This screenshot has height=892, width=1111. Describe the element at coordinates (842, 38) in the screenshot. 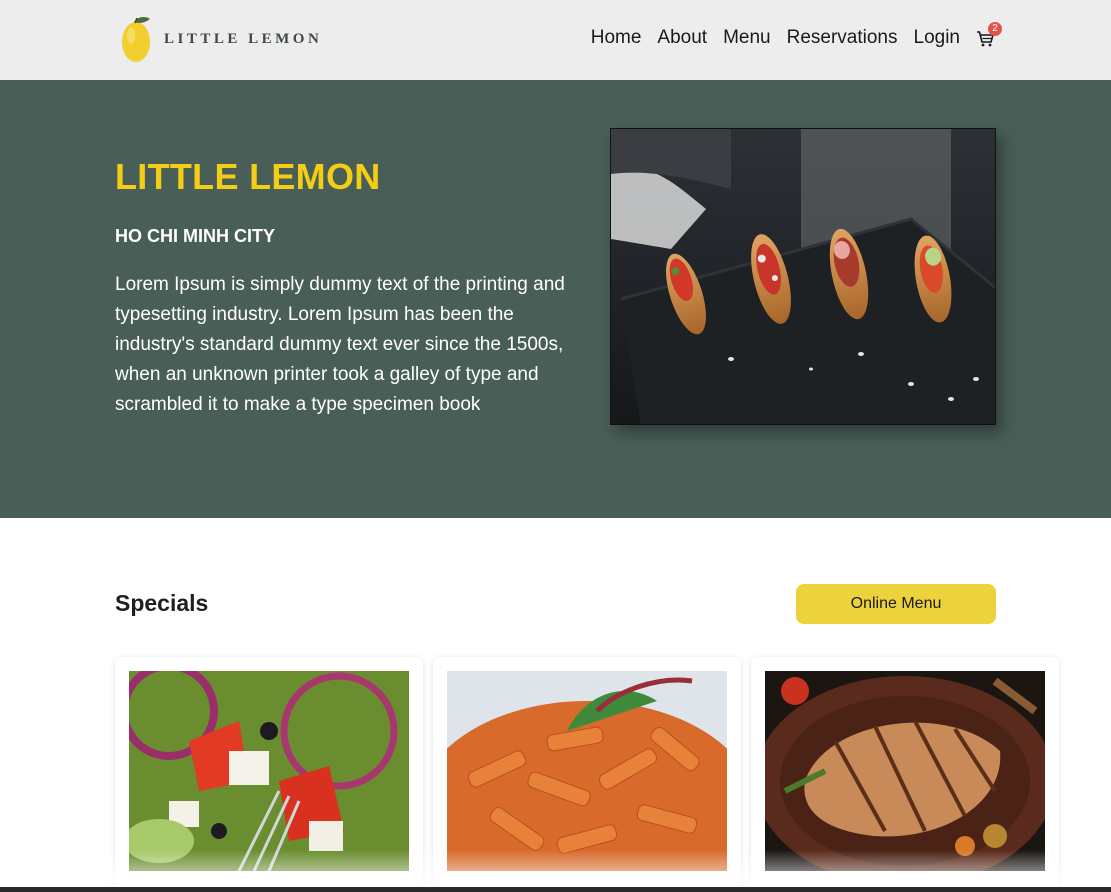

I see `nav-reservations: Reservations` at that location.